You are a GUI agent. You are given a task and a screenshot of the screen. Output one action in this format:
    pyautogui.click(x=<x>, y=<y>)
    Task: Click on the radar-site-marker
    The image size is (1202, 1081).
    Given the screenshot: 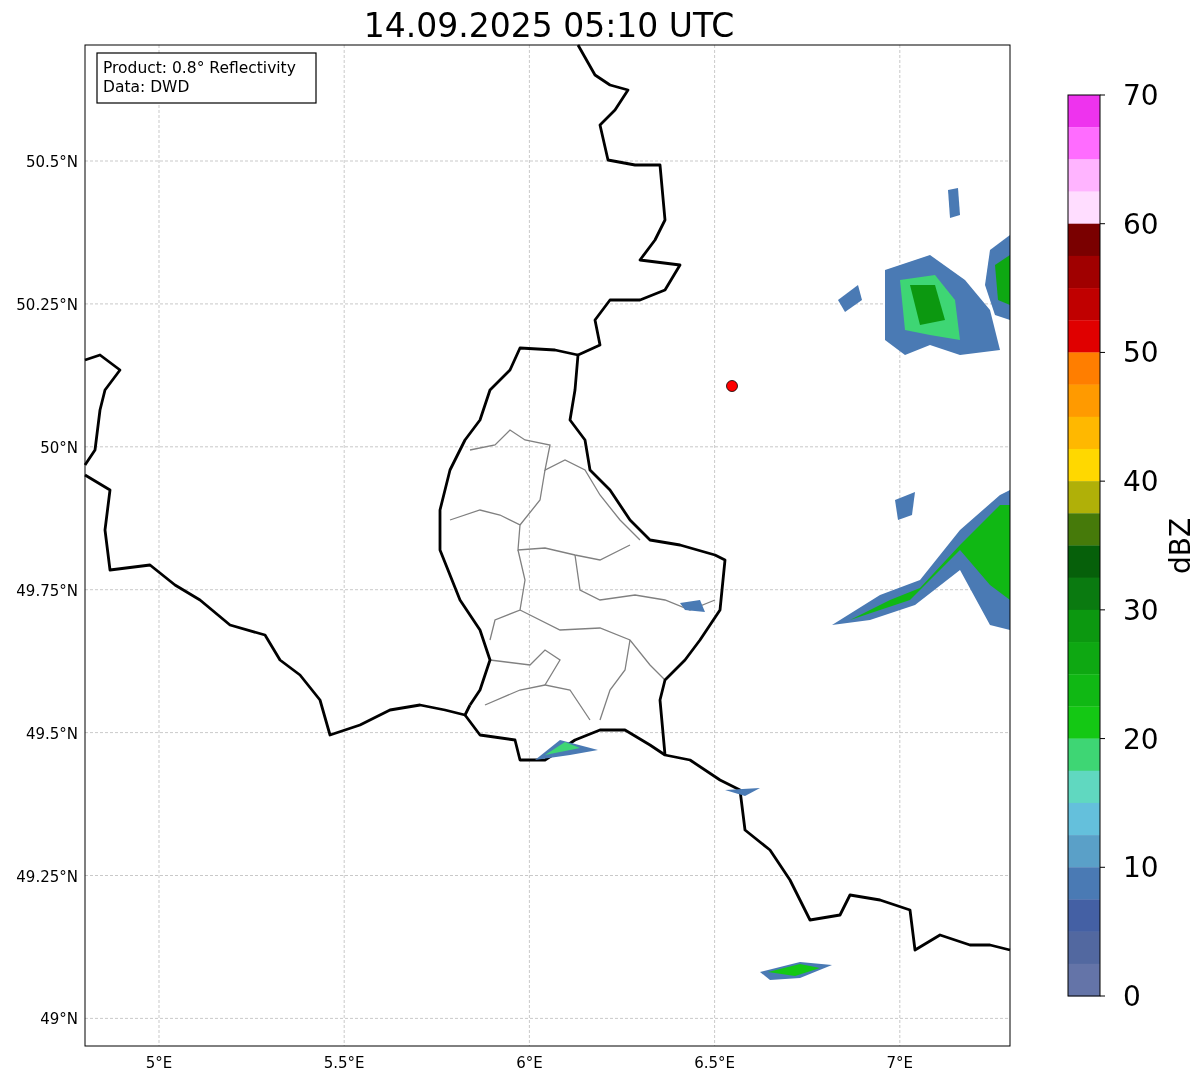 What is the action you would take?
    pyautogui.click(x=732, y=386)
    